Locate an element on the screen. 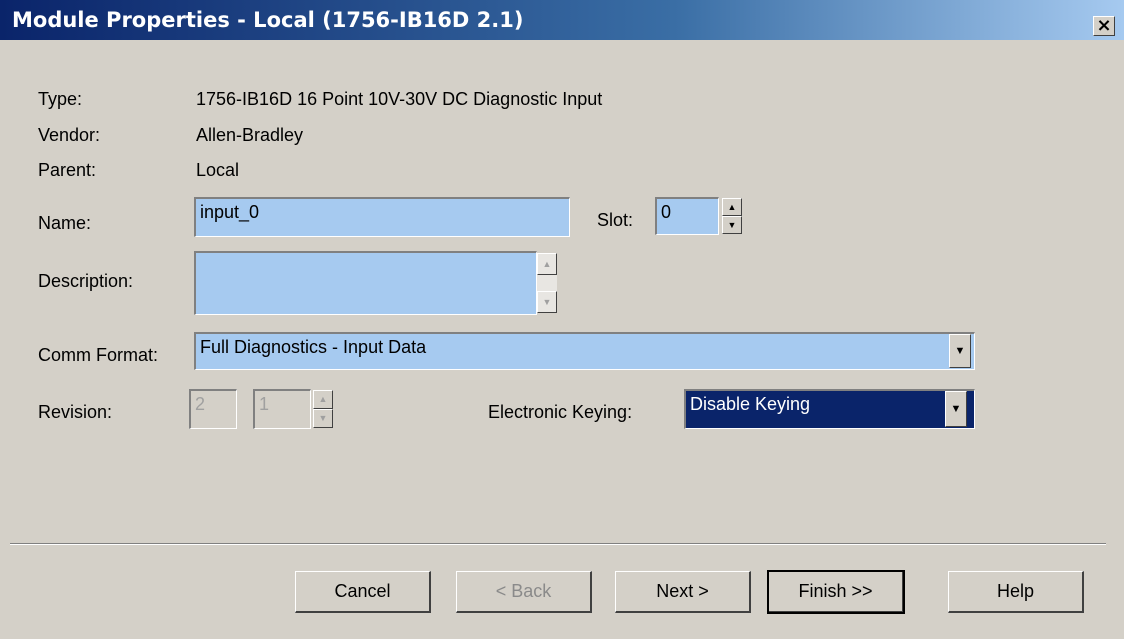 This screenshot has width=1124, height=639. close-button: × is located at coordinates (1104, 26).